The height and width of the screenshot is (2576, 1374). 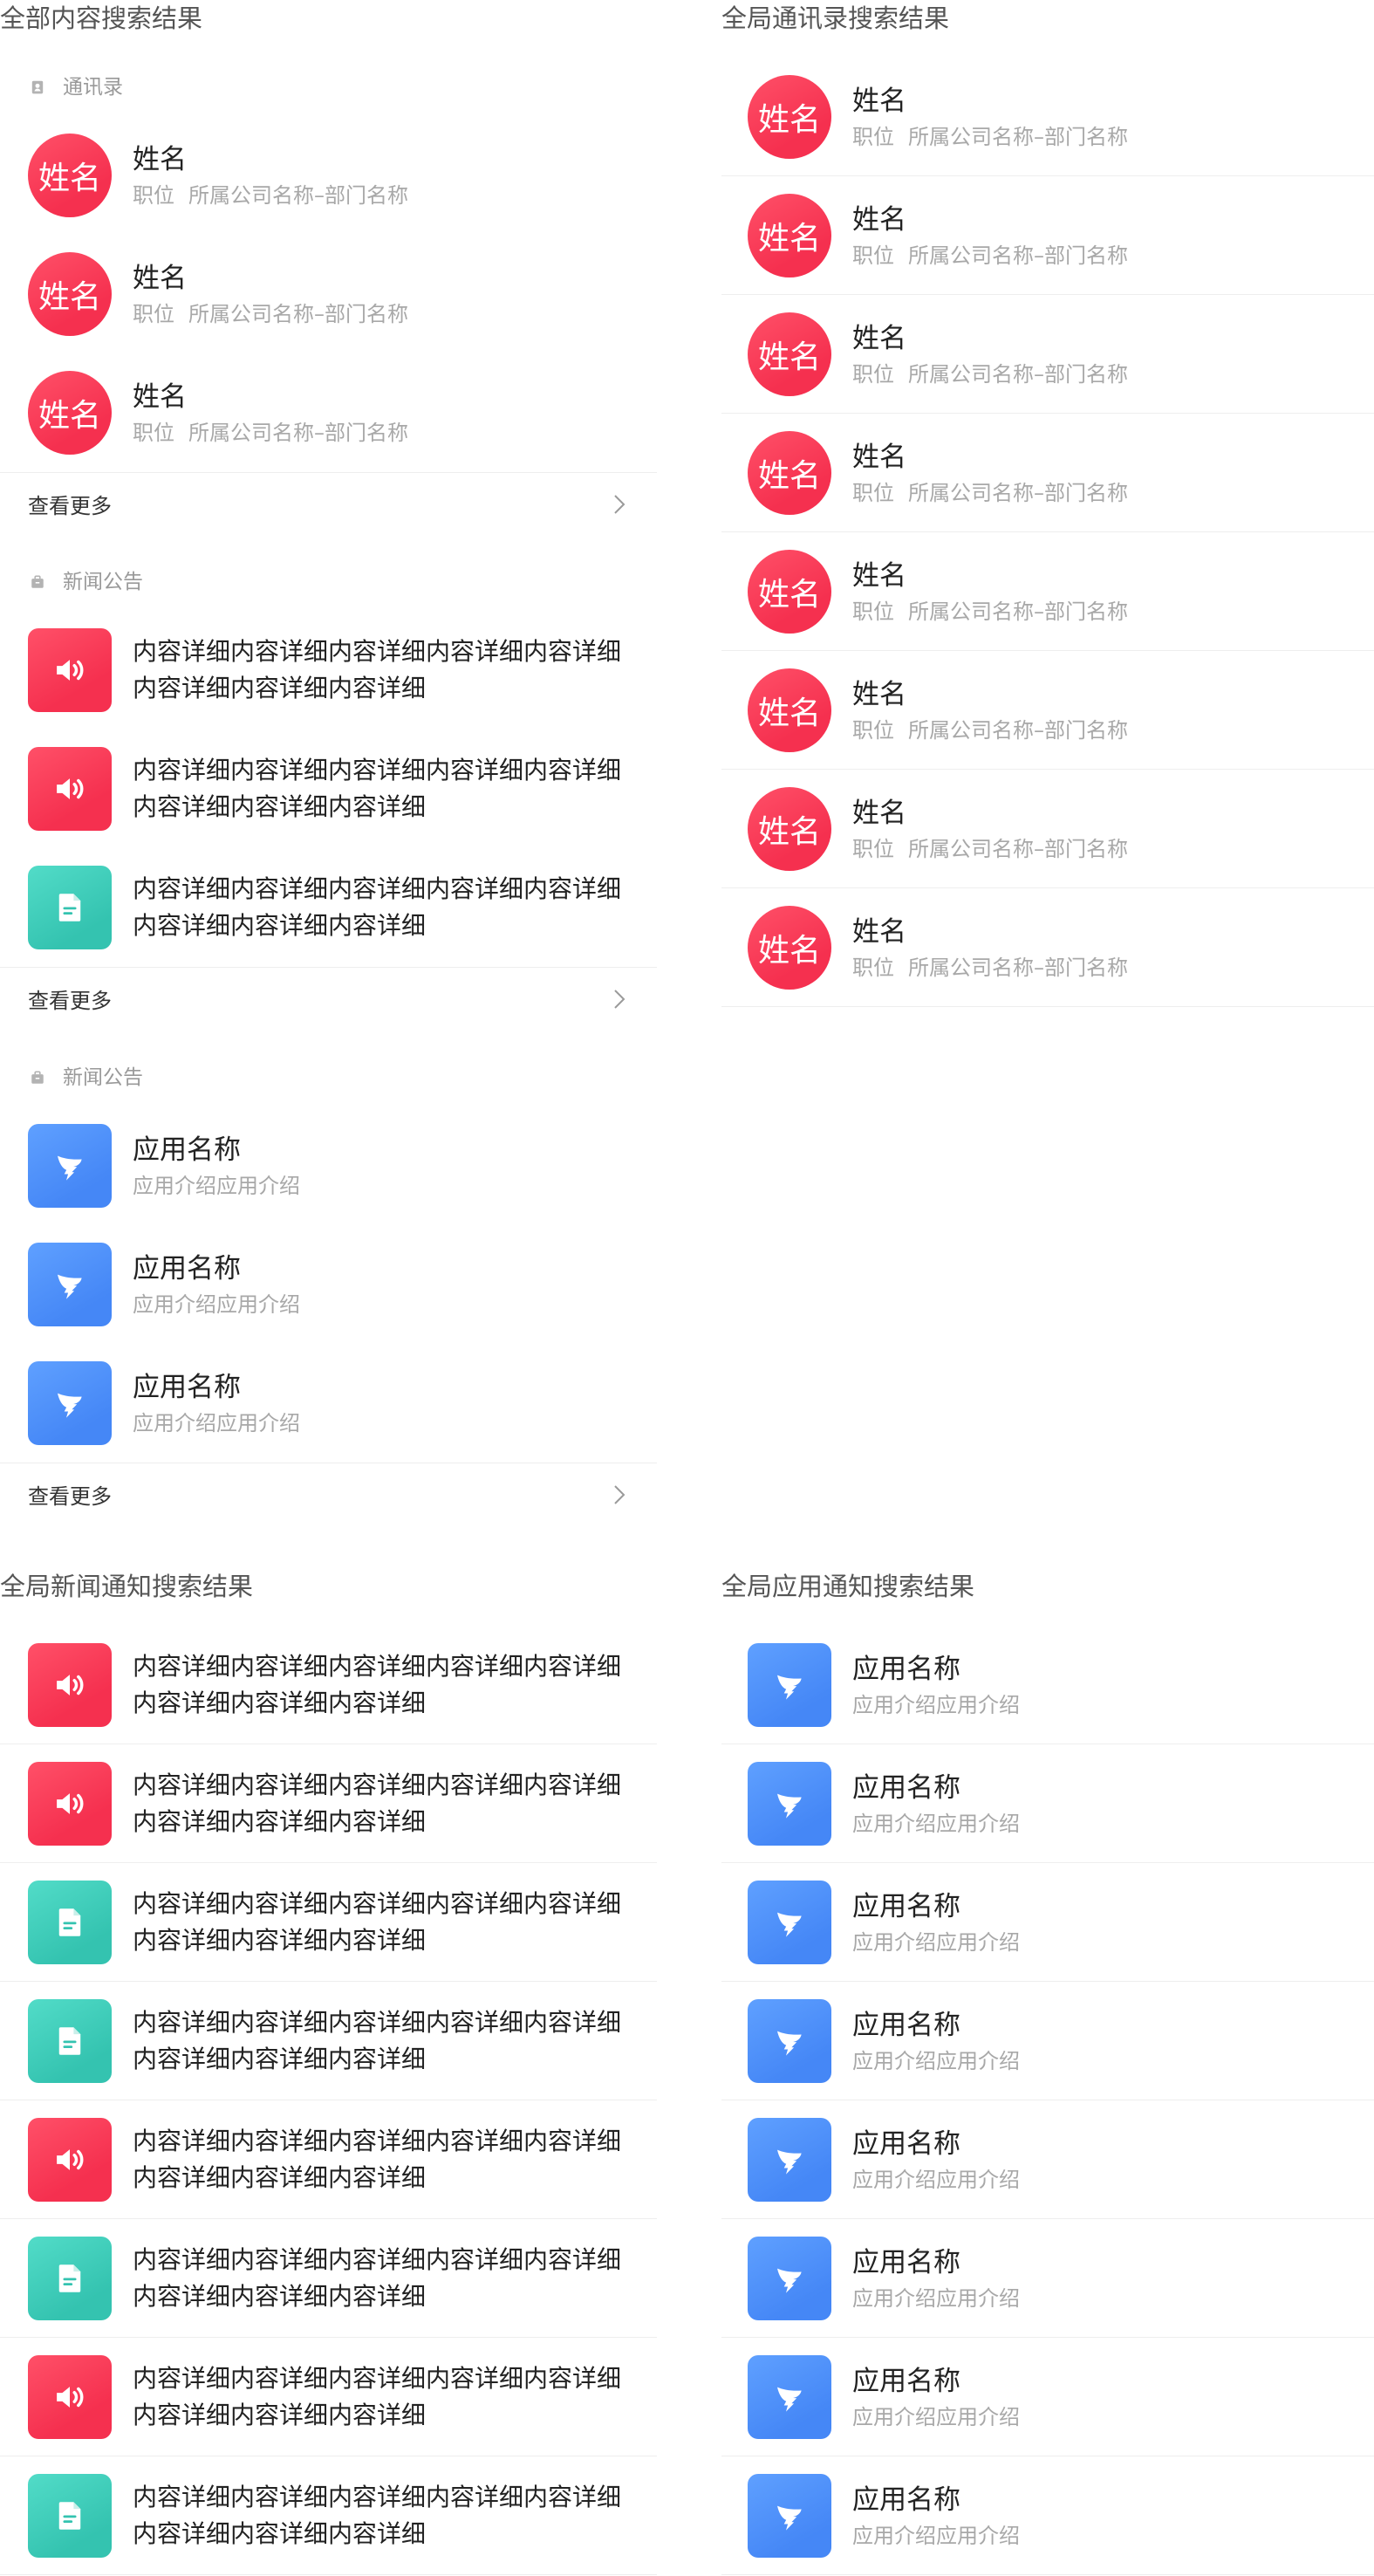 I want to click on section-header-contacts: 通讯录, so click(x=328, y=77).